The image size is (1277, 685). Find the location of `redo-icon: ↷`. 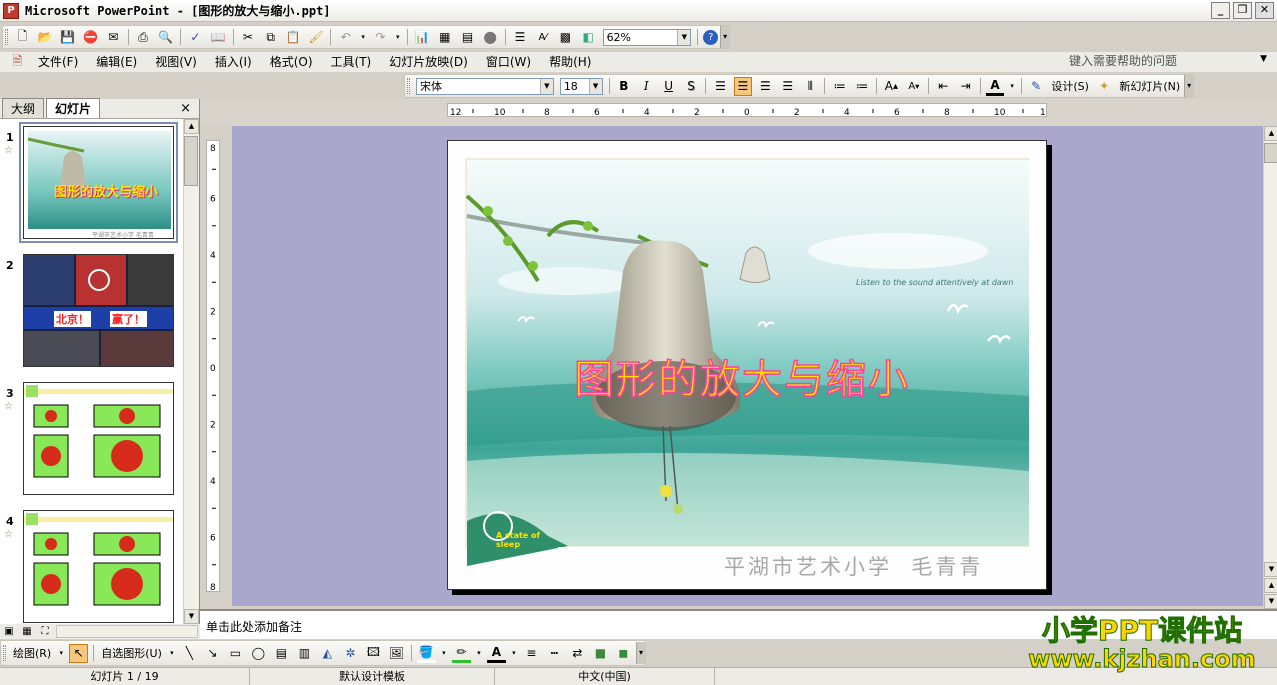

redo-icon: ↷ is located at coordinates (380, 37).